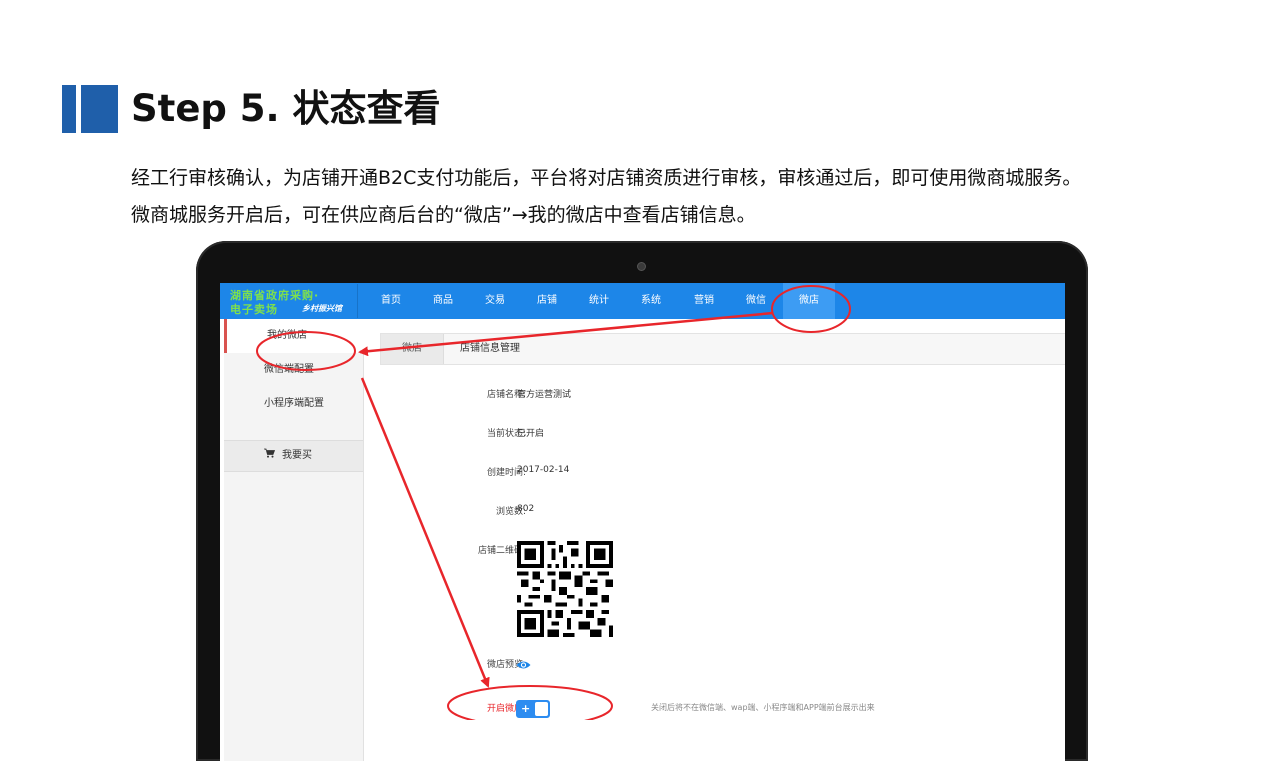 The width and height of the screenshot is (1280, 761). Describe the element at coordinates (533, 709) in the screenshot. I see `open-store-toggle: +` at that location.